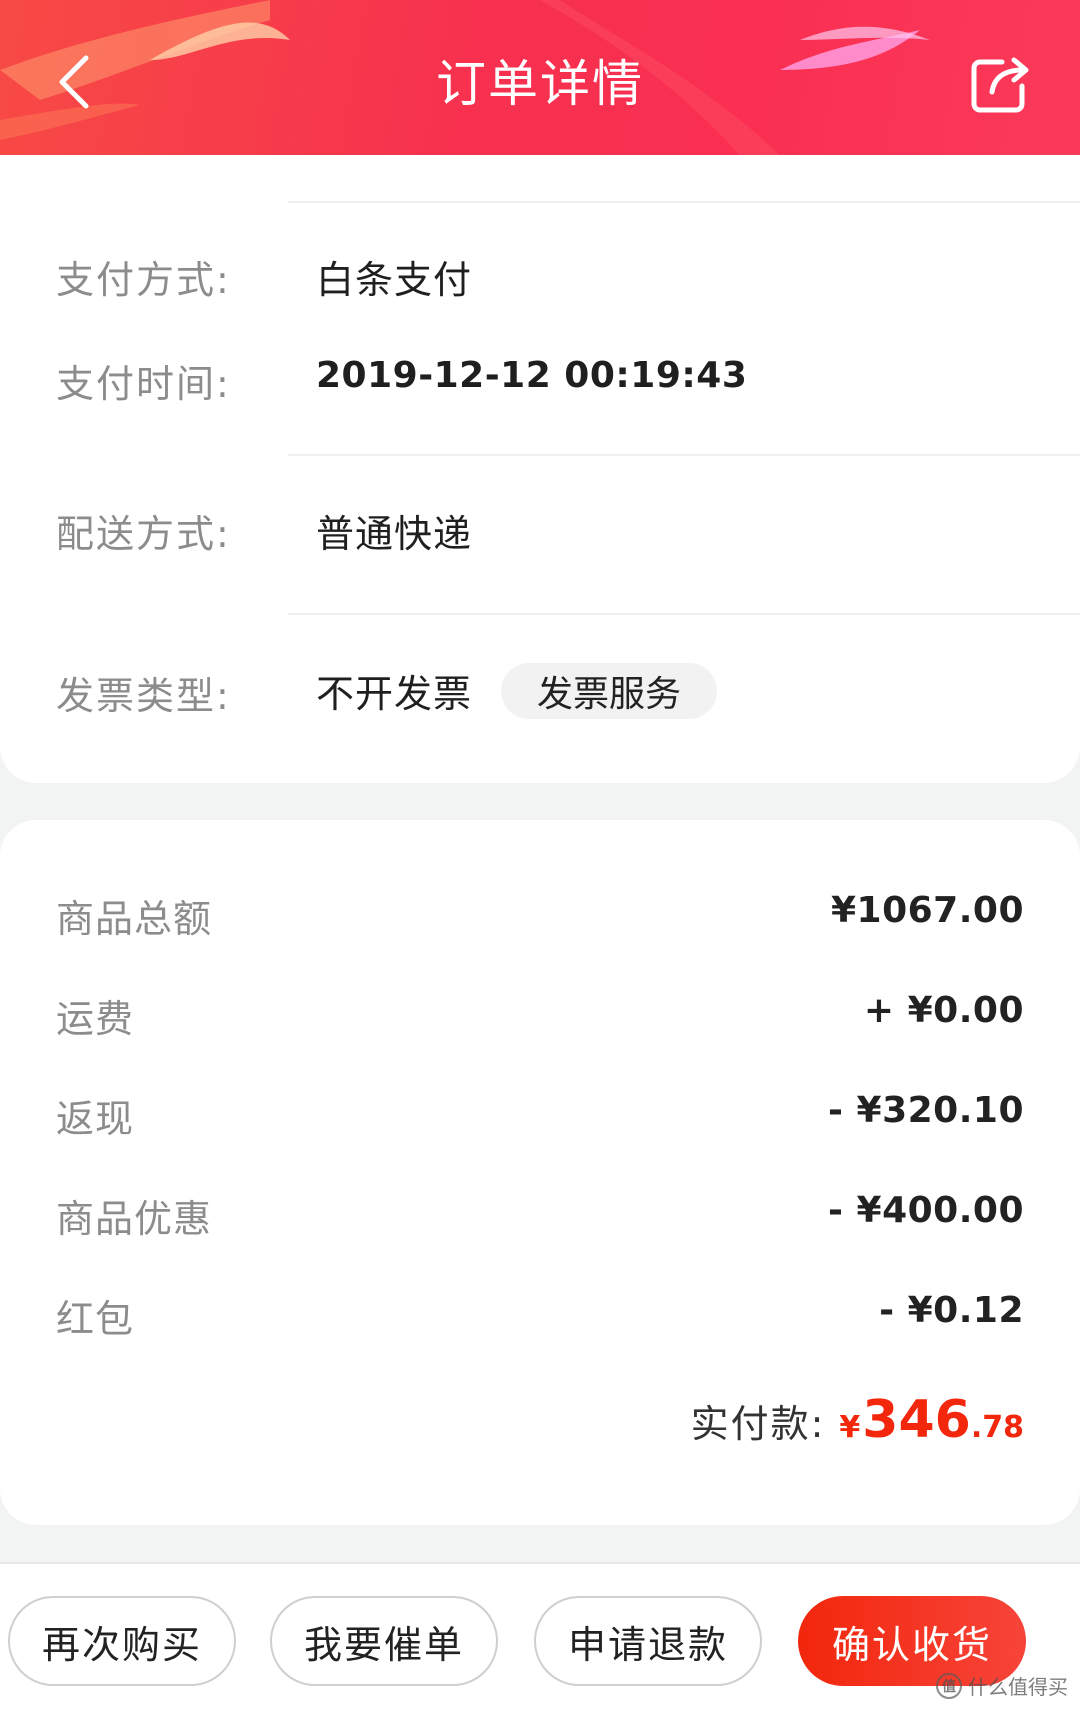  What do you see at coordinates (540, 84) in the screenshot?
I see `page-title: 订单详情` at bounding box center [540, 84].